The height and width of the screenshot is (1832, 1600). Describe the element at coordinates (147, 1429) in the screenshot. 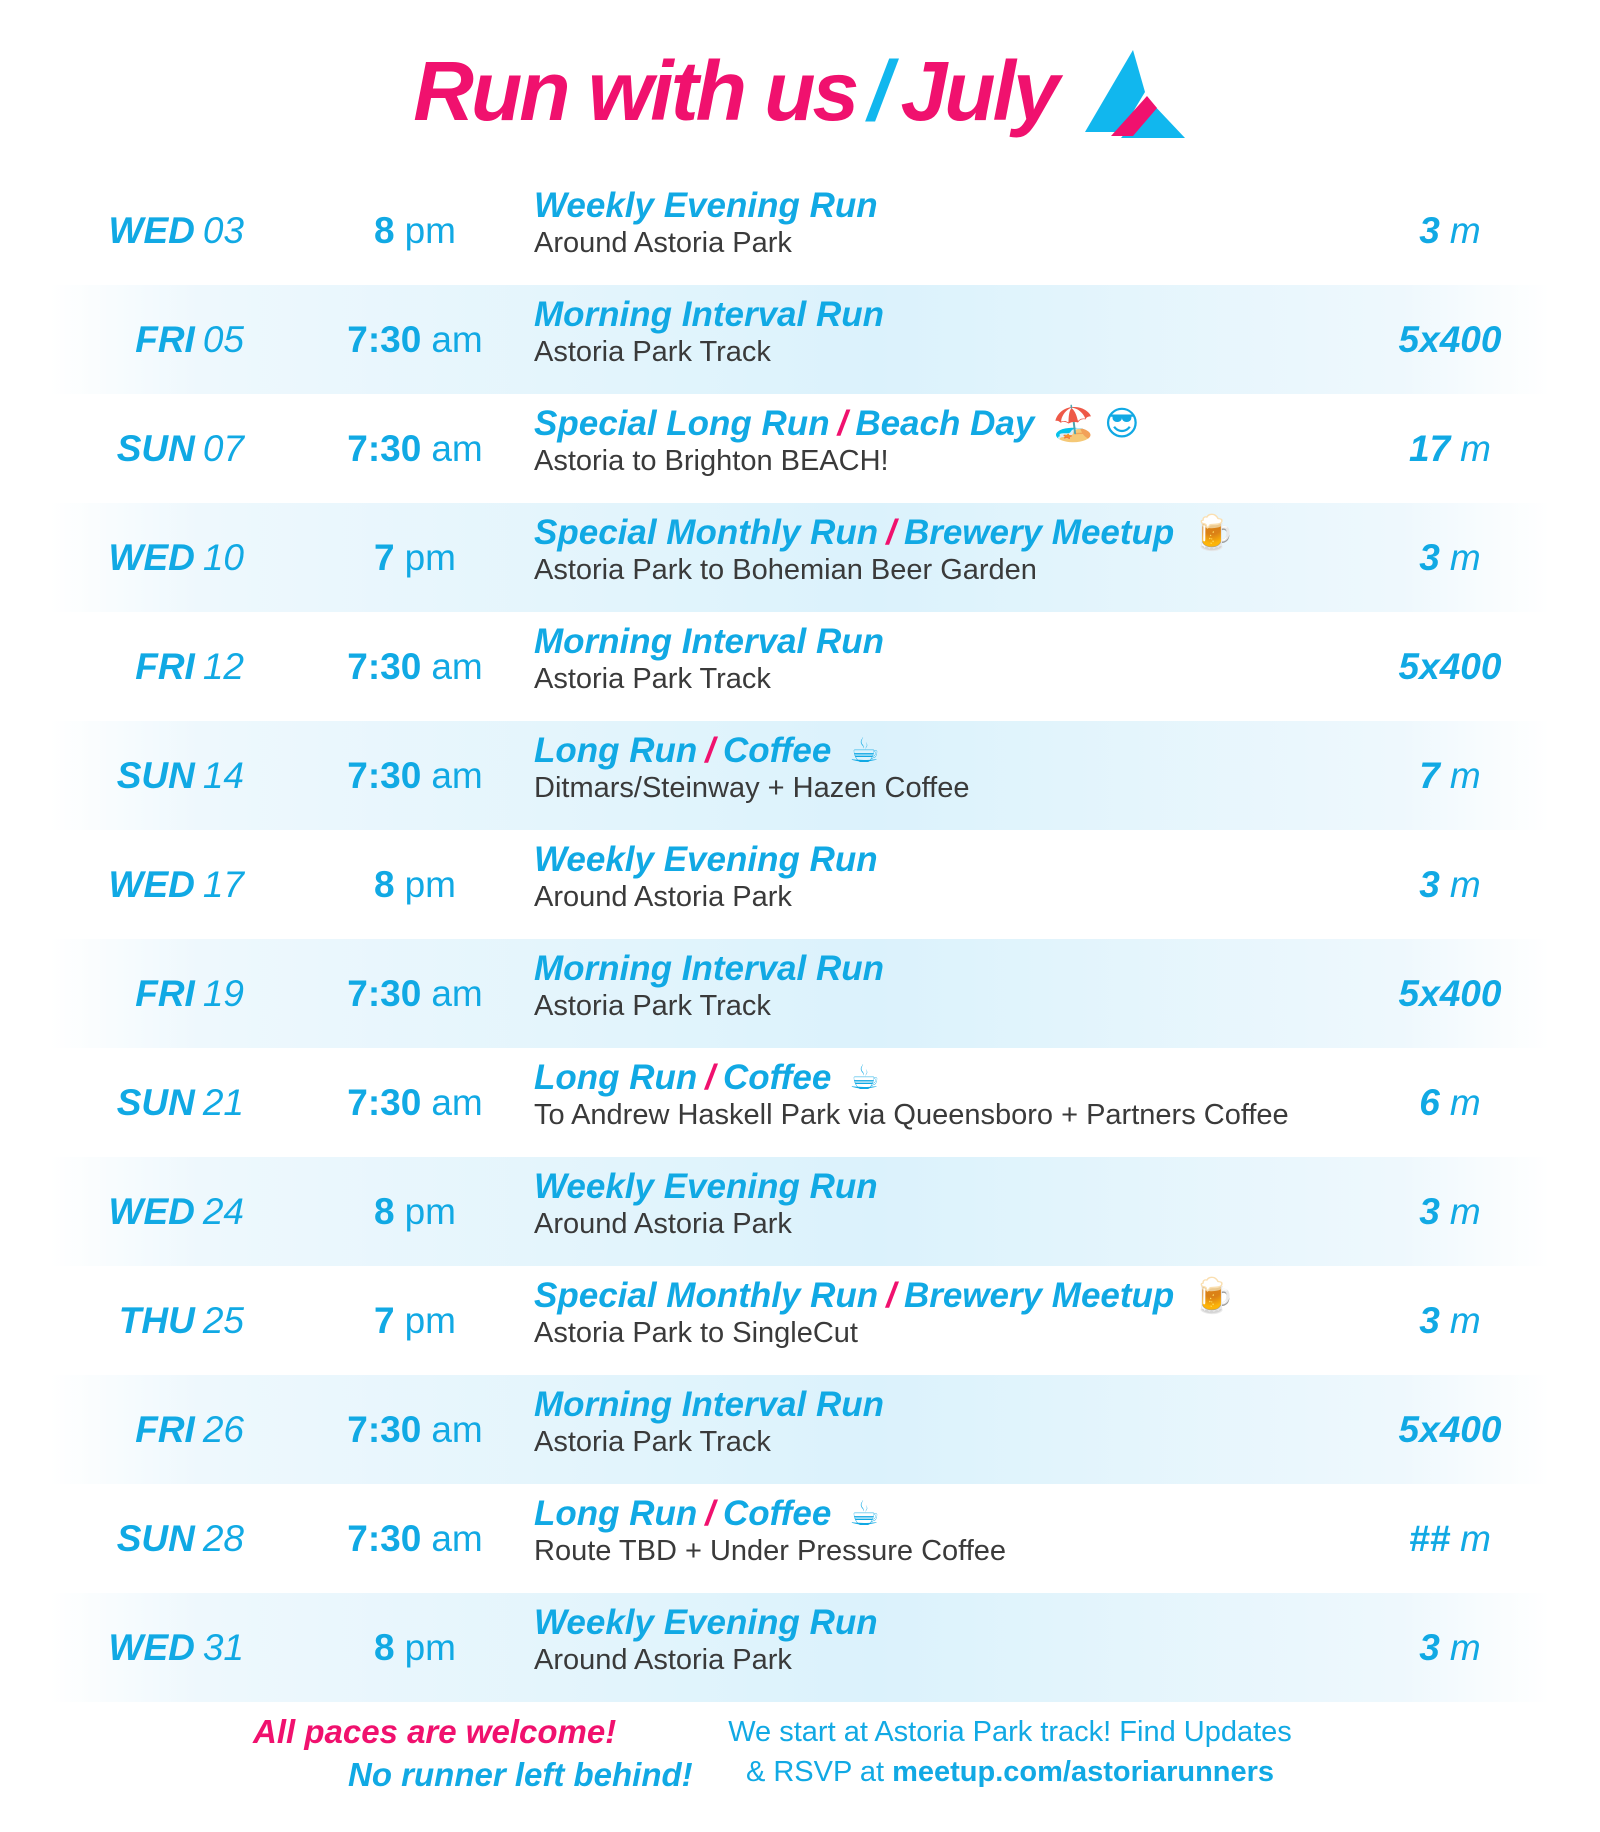

I see `day-cell: FRI 26` at that location.